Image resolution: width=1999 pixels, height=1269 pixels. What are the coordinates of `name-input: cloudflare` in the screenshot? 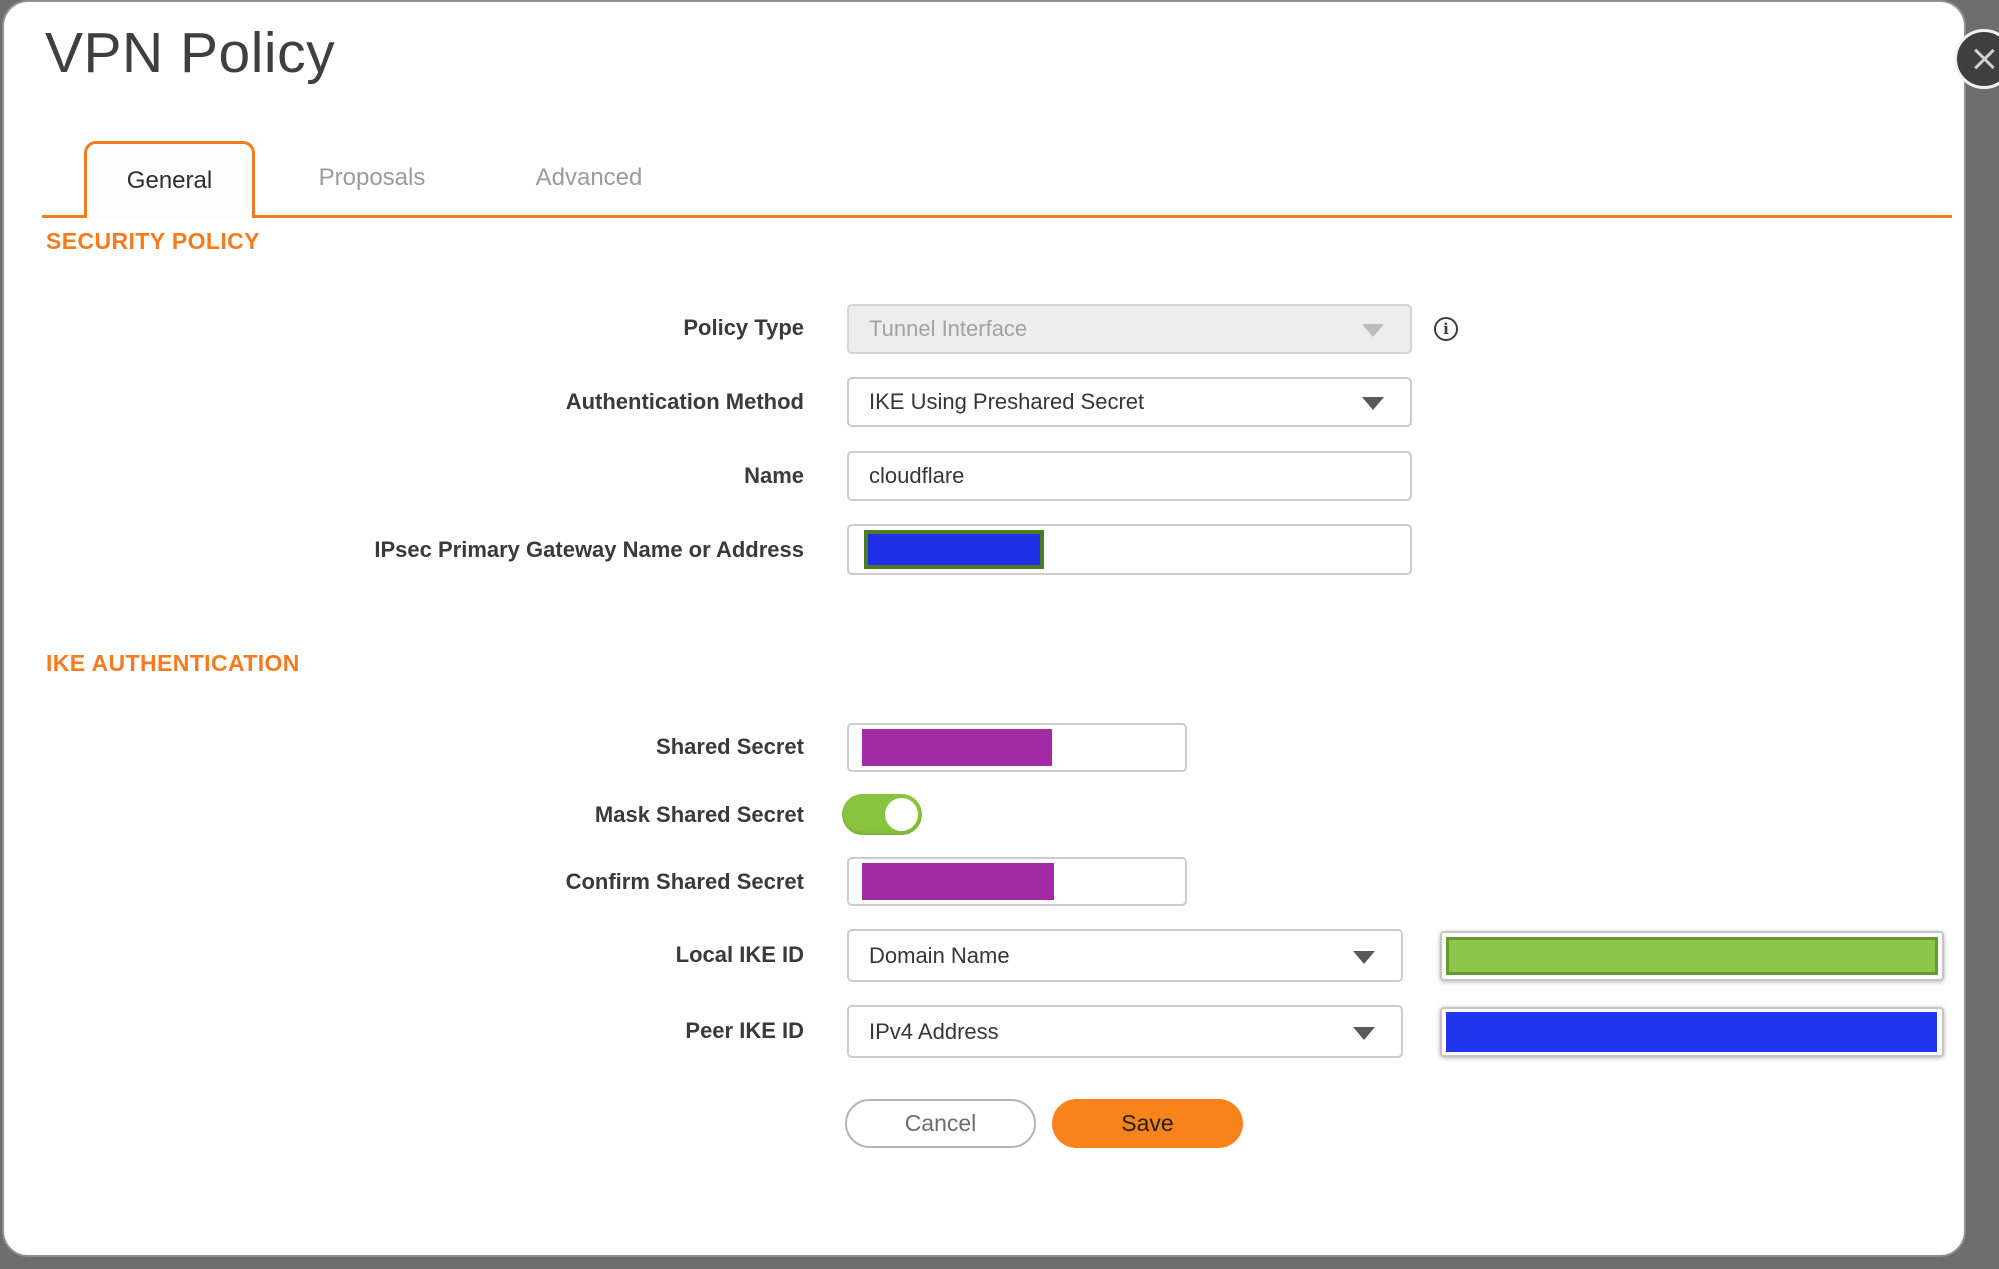 It's located at (1129, 476).